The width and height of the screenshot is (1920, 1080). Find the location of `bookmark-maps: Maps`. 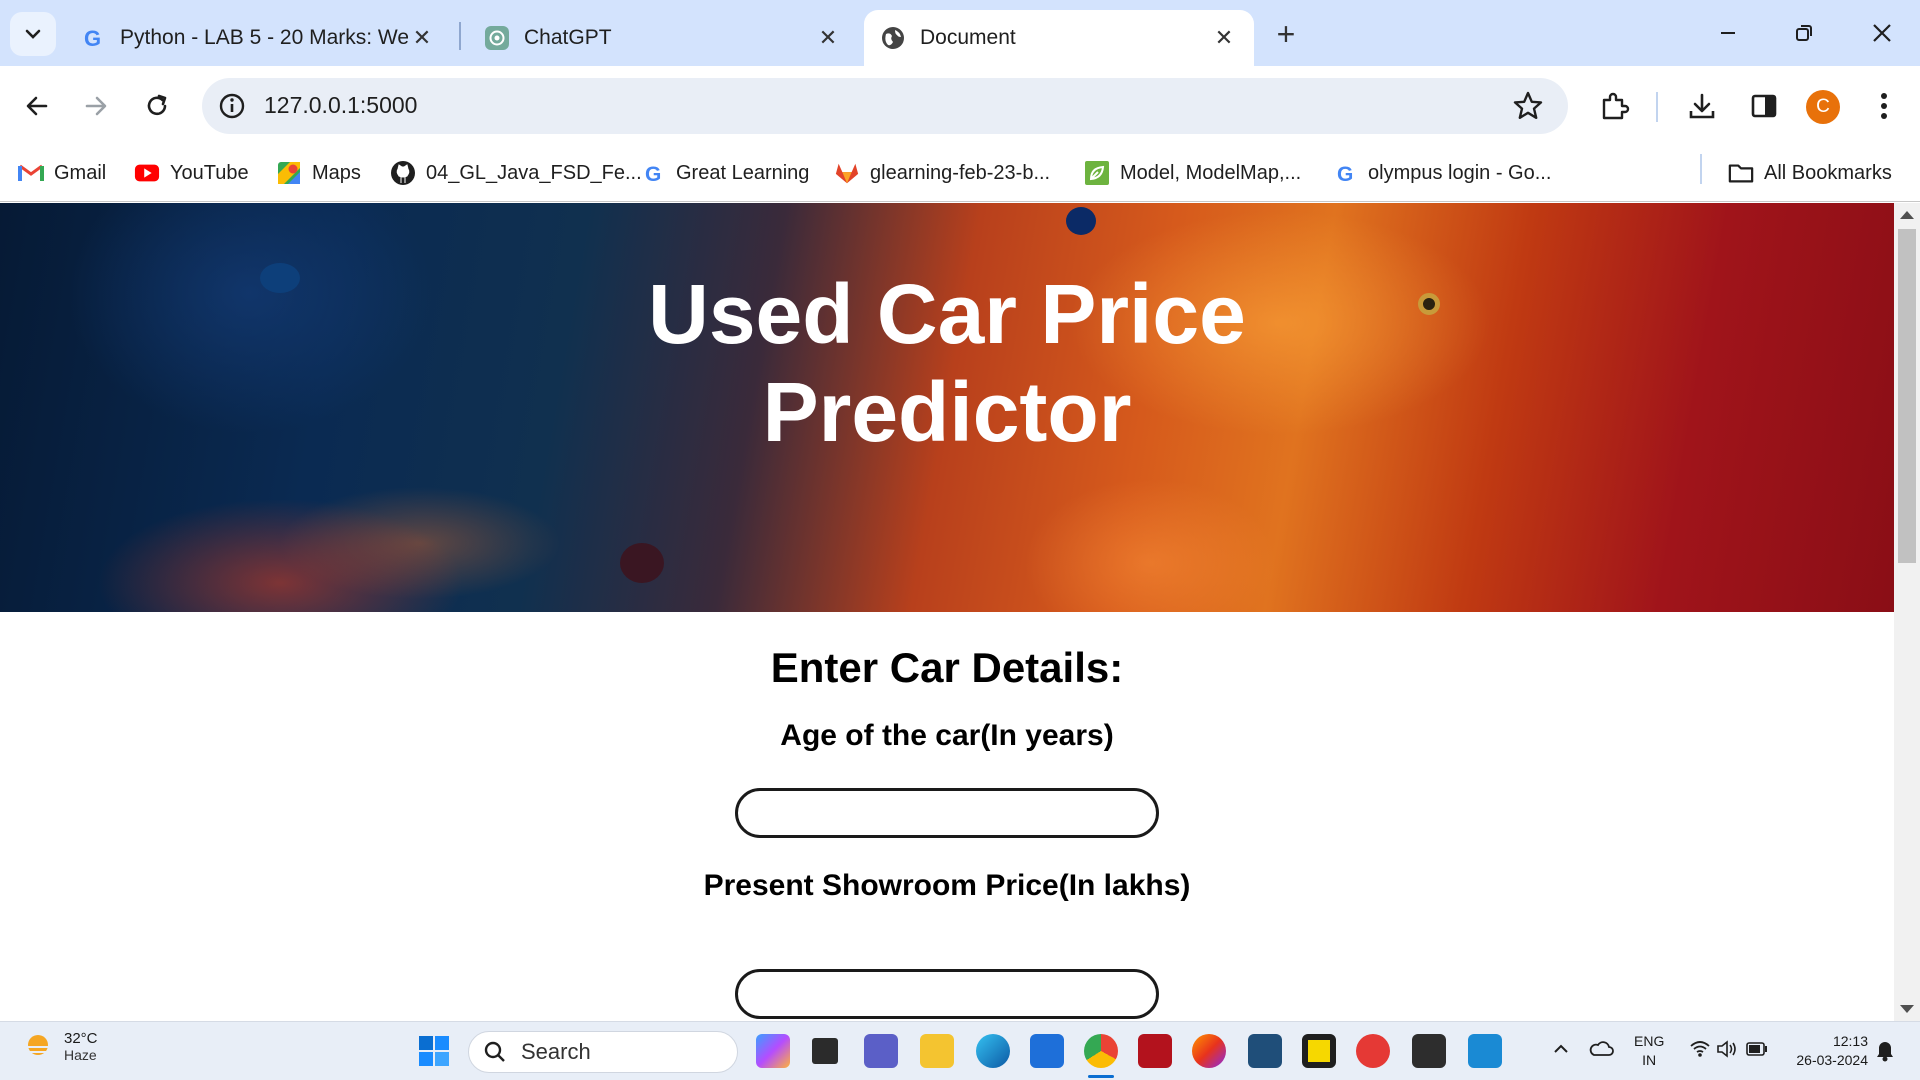

bookmark-maps: Maps is located at coordinates (318, 173).